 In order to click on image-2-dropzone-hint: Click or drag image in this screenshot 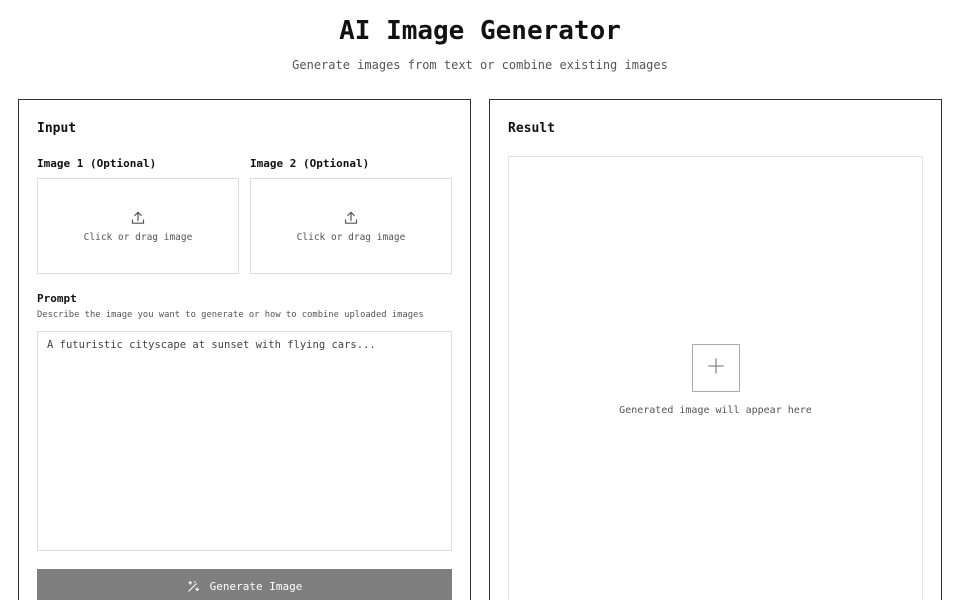, I will do `click(351, 237)`.